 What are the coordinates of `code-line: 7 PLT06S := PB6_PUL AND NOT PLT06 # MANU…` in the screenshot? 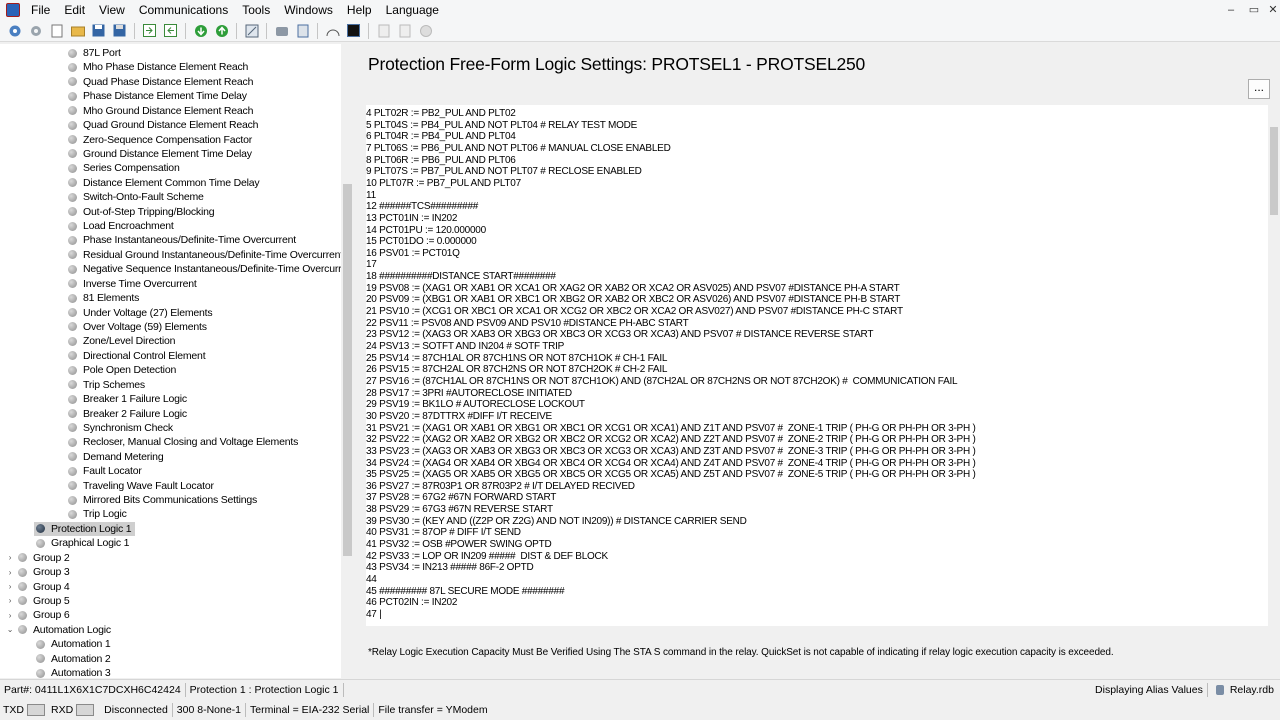 It's located at (518, 149).